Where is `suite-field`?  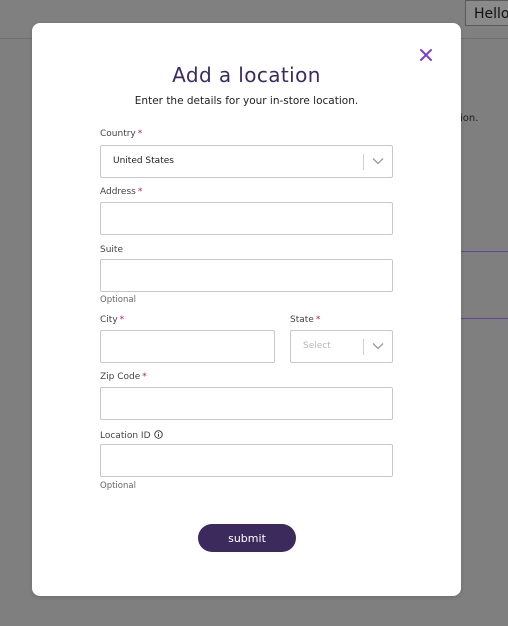 suite-field is located at coordinates (246, 275).